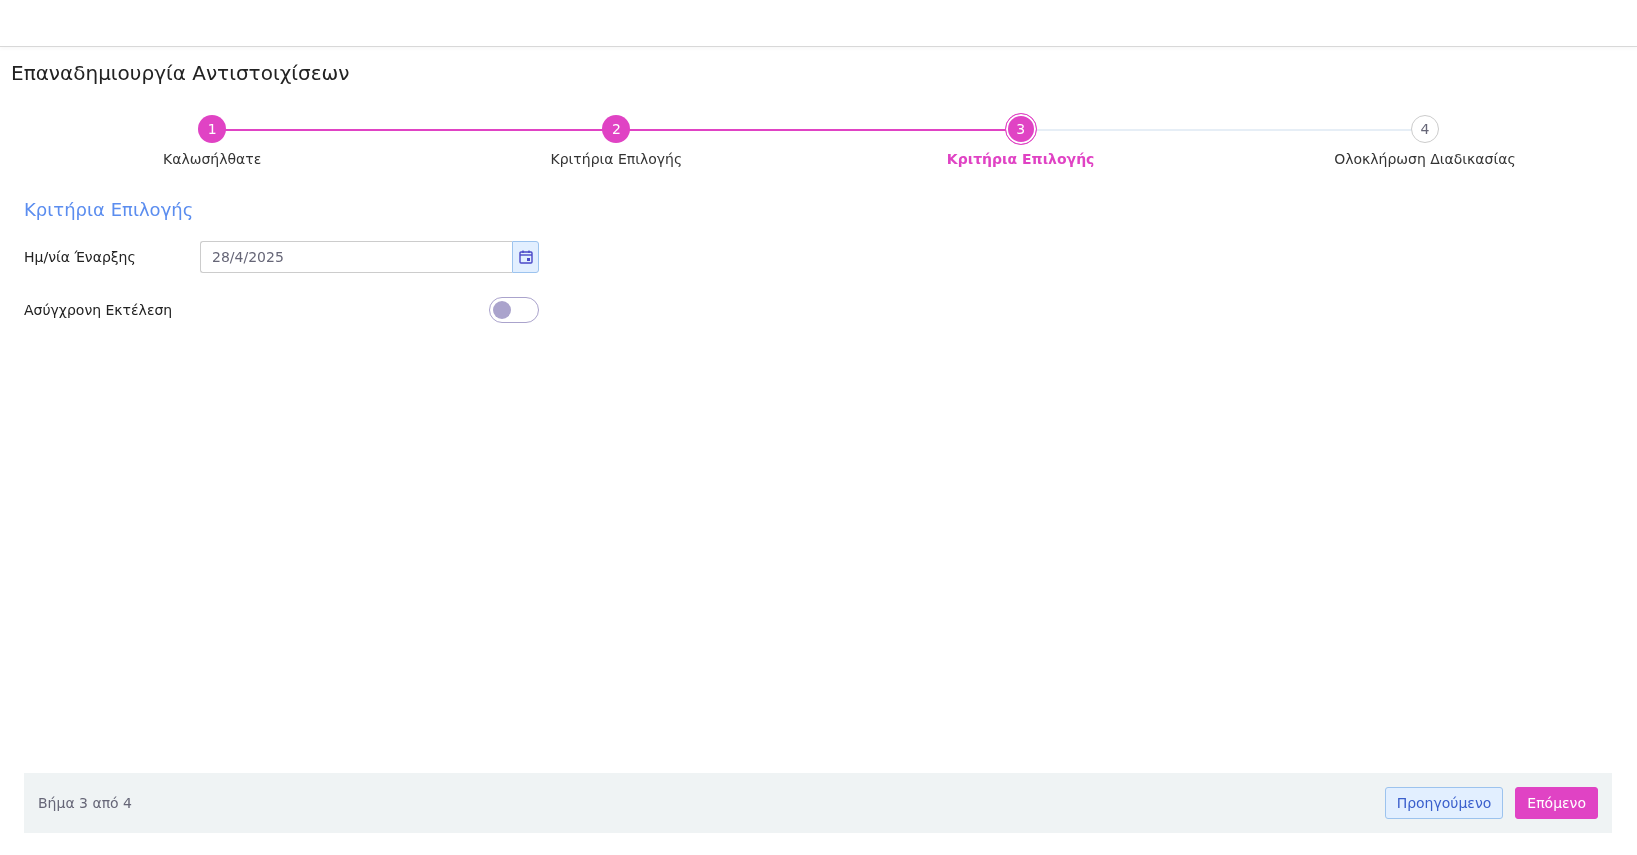 Image resolution: width=1637 pixels, height=855 pixels. Describe the element at coordinates (356, 257) in the screenshot. I see `date-field: 28/4/2025` at that location.